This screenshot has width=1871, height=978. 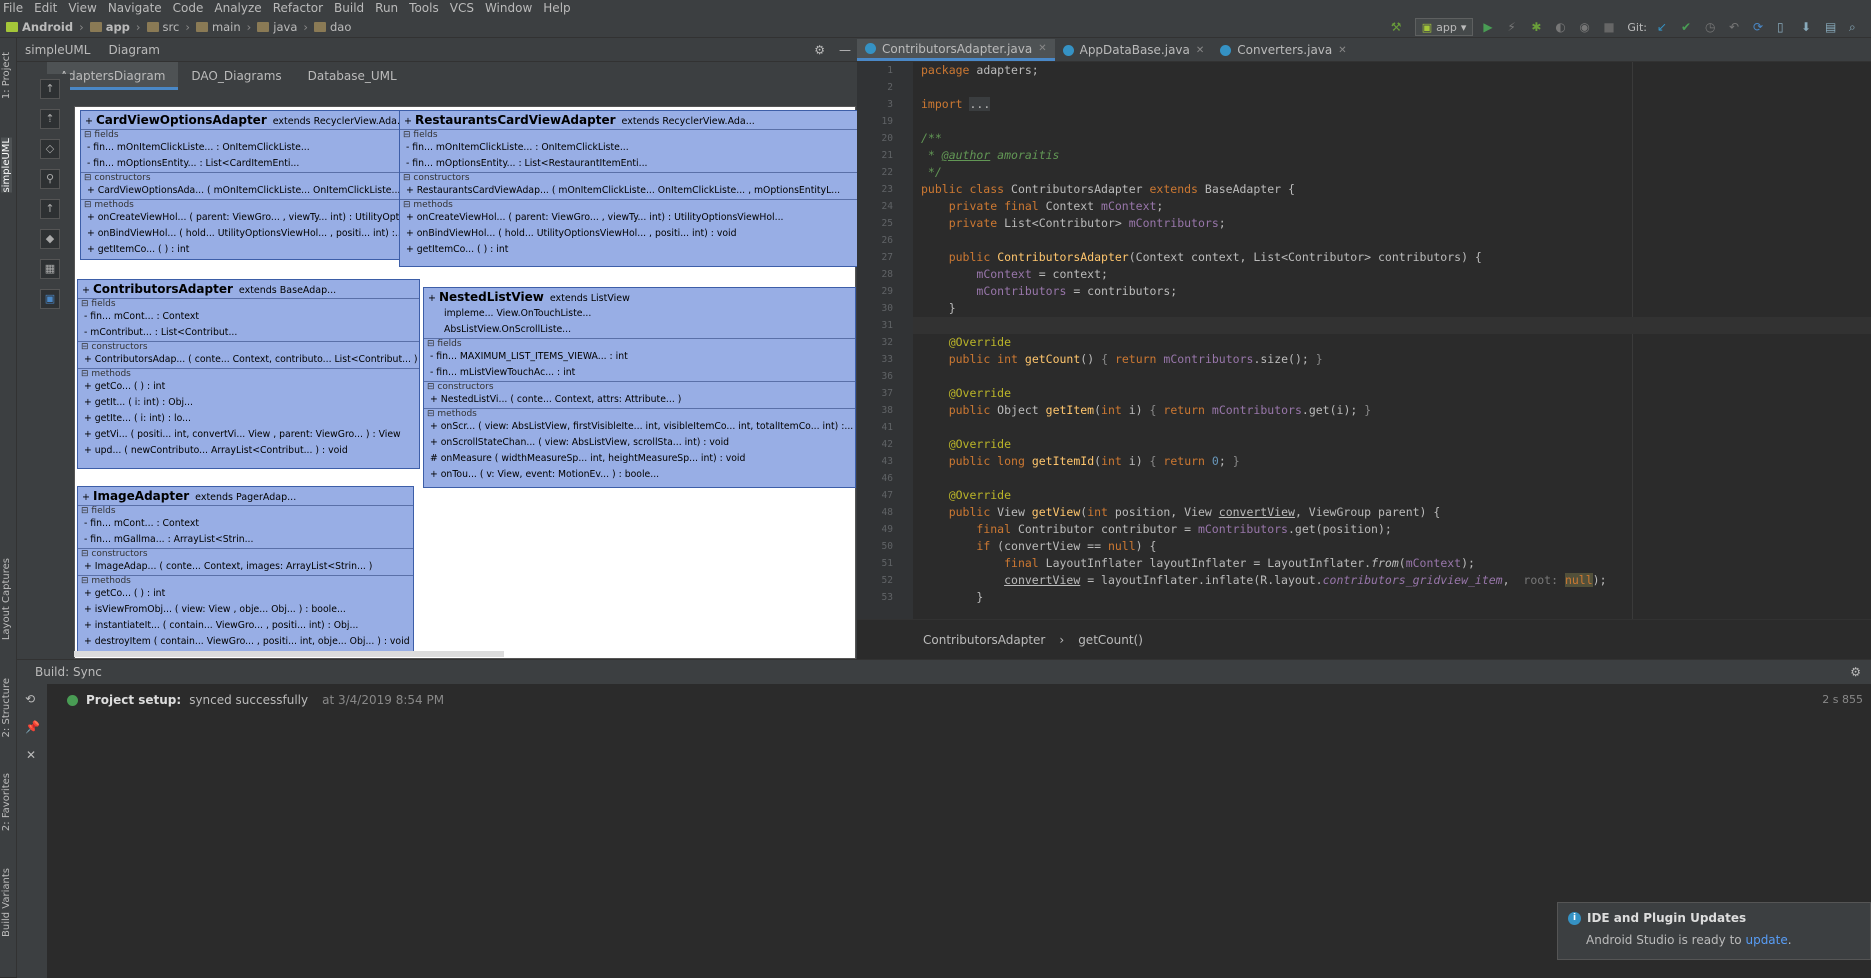 I want to click on dependency-tool-icon: ⚲, so click(x=50, y=179).